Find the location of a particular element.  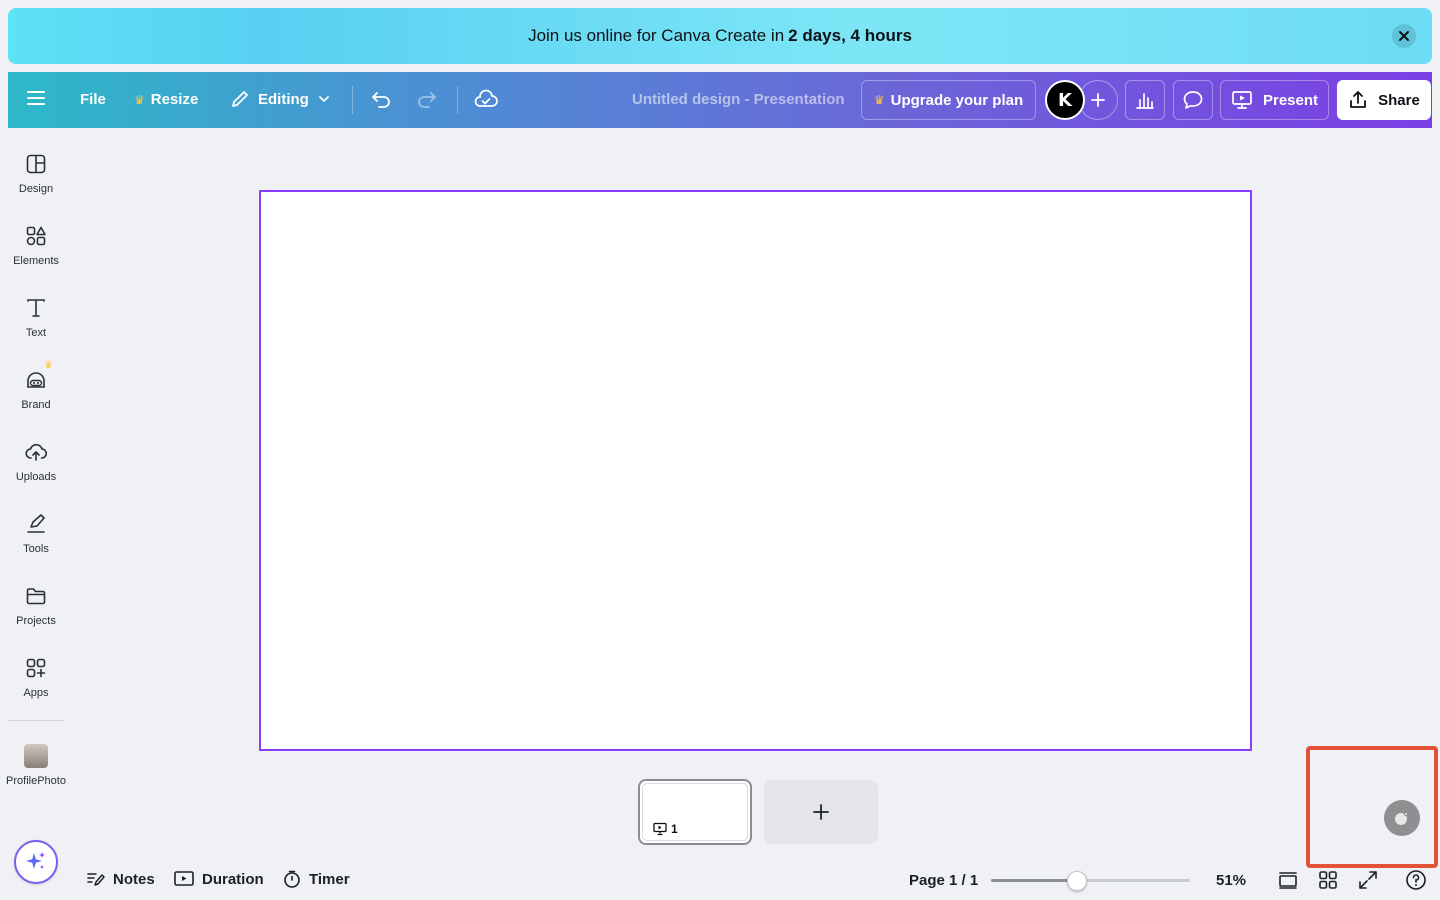

cloud-upload-icon is located at coordinates (36, 452).